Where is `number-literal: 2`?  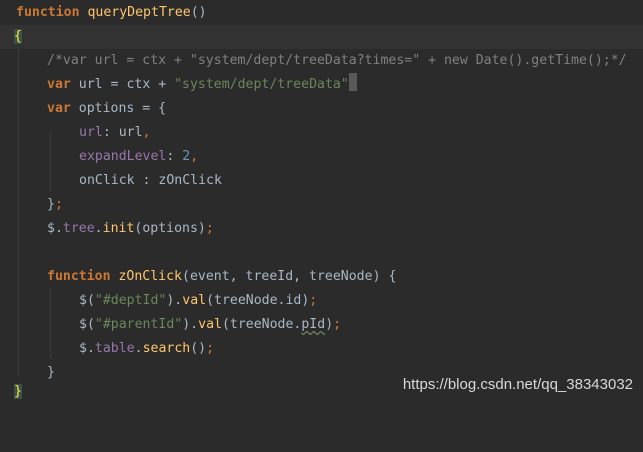
number-literal: 2 is located at coordinates (186, 156).